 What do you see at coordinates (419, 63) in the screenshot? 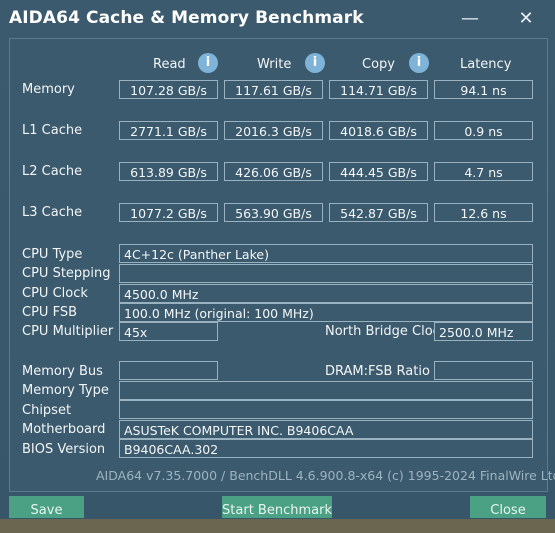
I see `copy-info-icon: i` at bounding box center [419, 63].